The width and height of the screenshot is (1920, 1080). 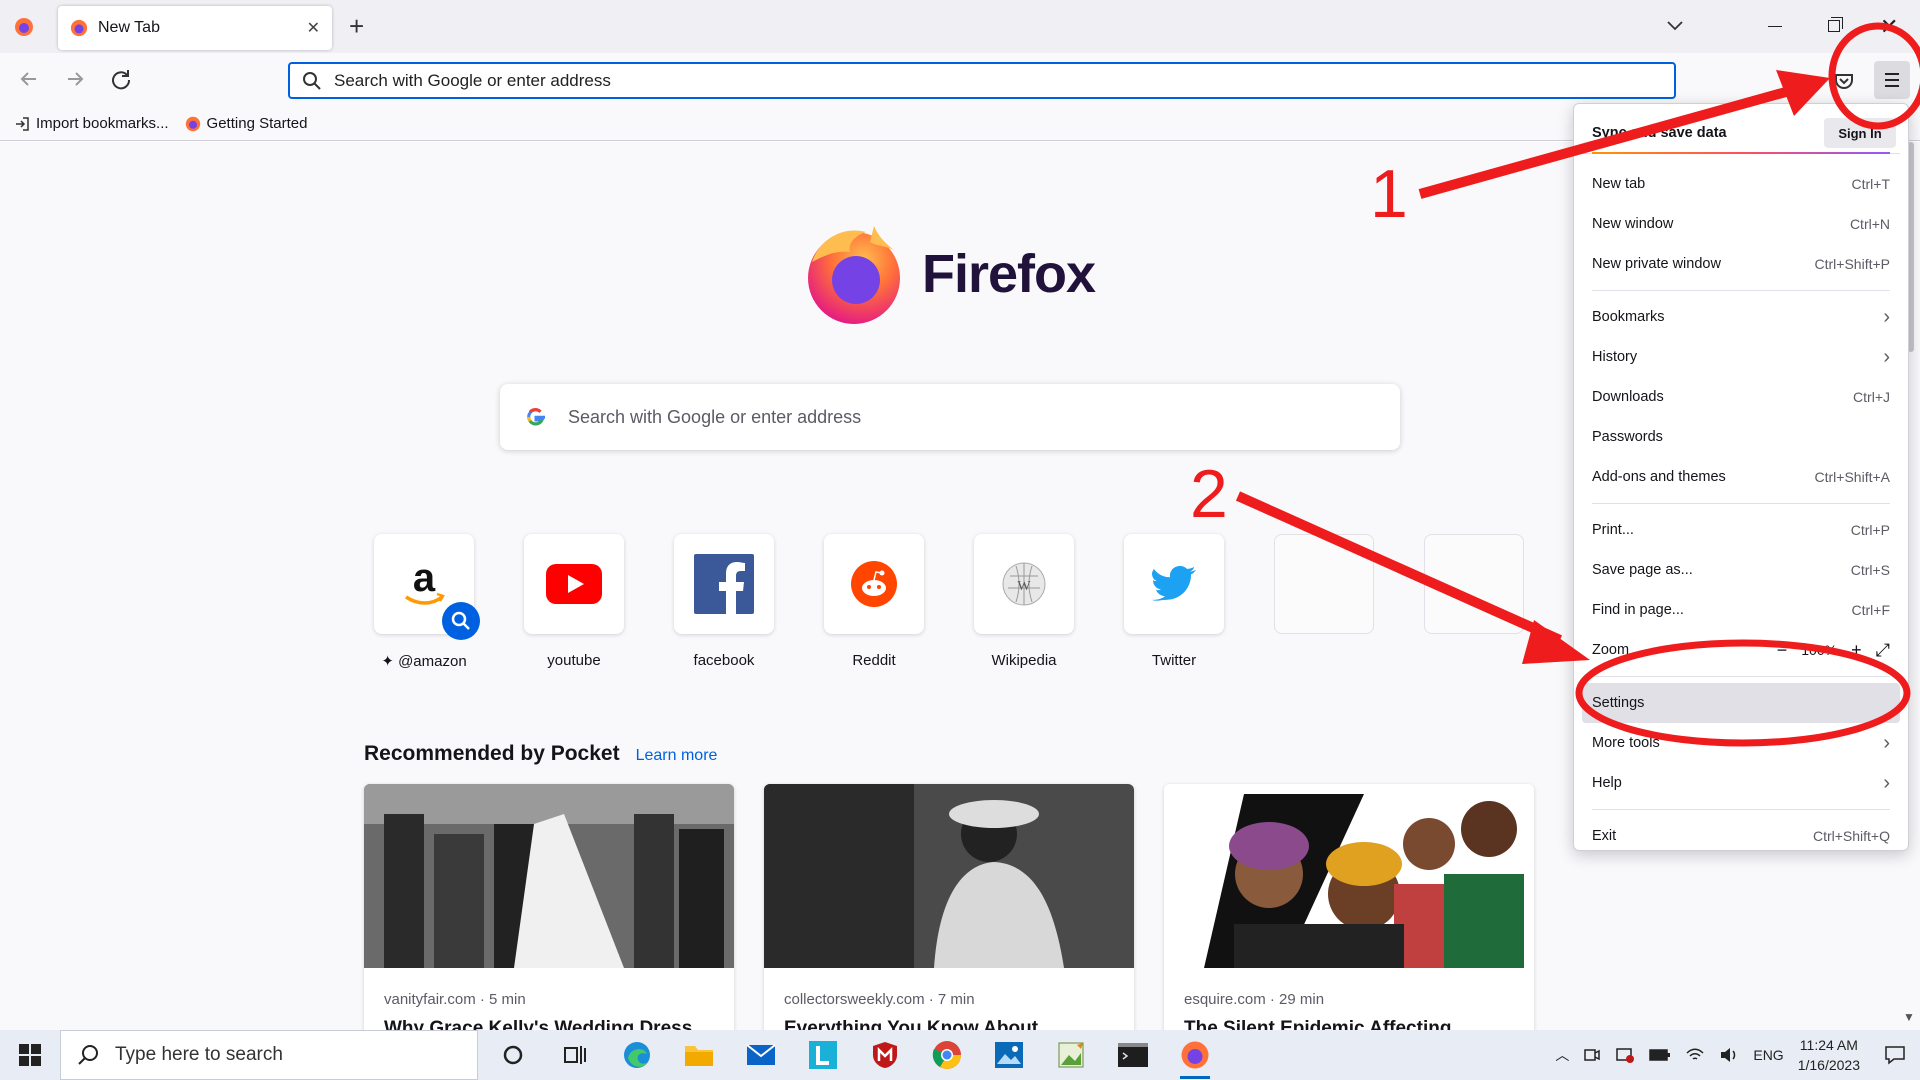 I want to click on photos-icon, so click(x=1009, y=1055).